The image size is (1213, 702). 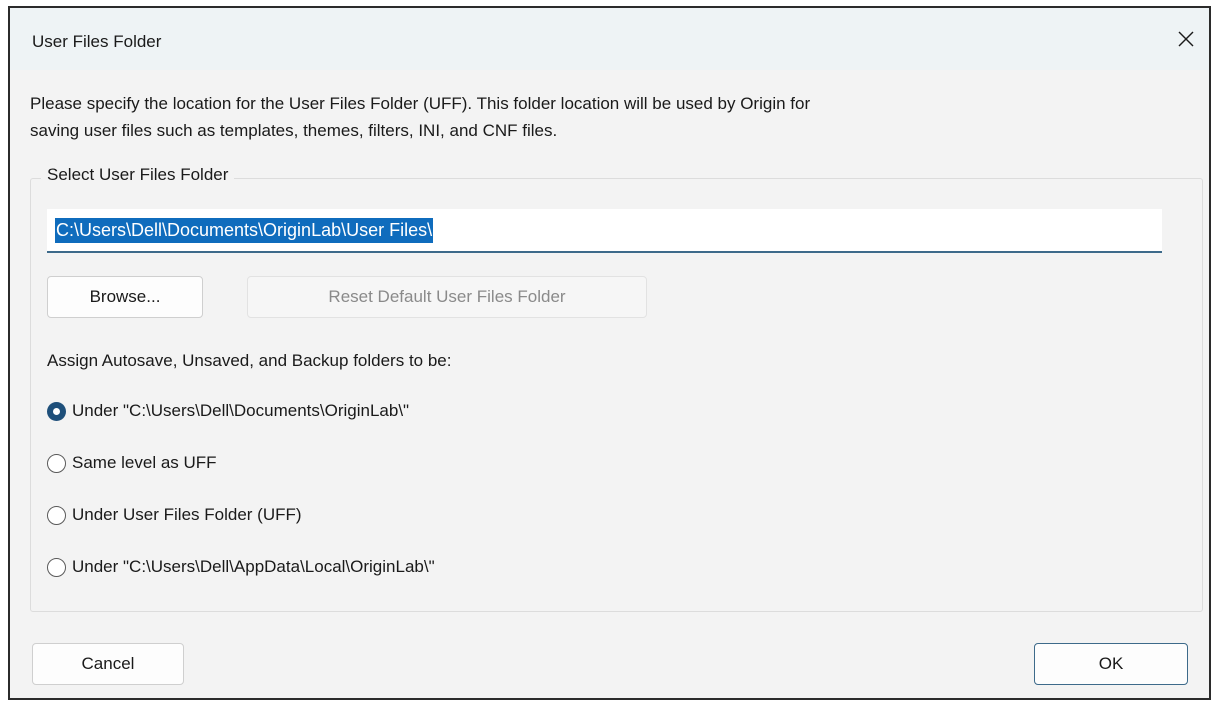 I want to click on radio-label: Under User Files Folder (UFF), so click(x=187, y=514).